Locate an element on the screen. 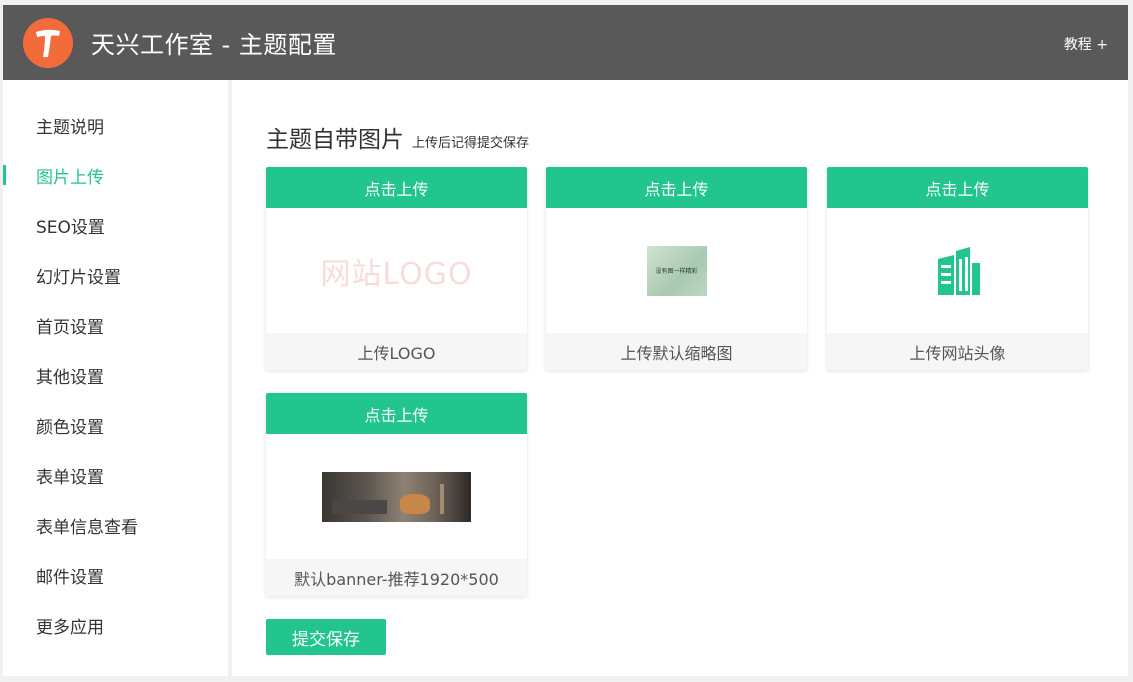  banner-image is located at coordinates (396, 496).